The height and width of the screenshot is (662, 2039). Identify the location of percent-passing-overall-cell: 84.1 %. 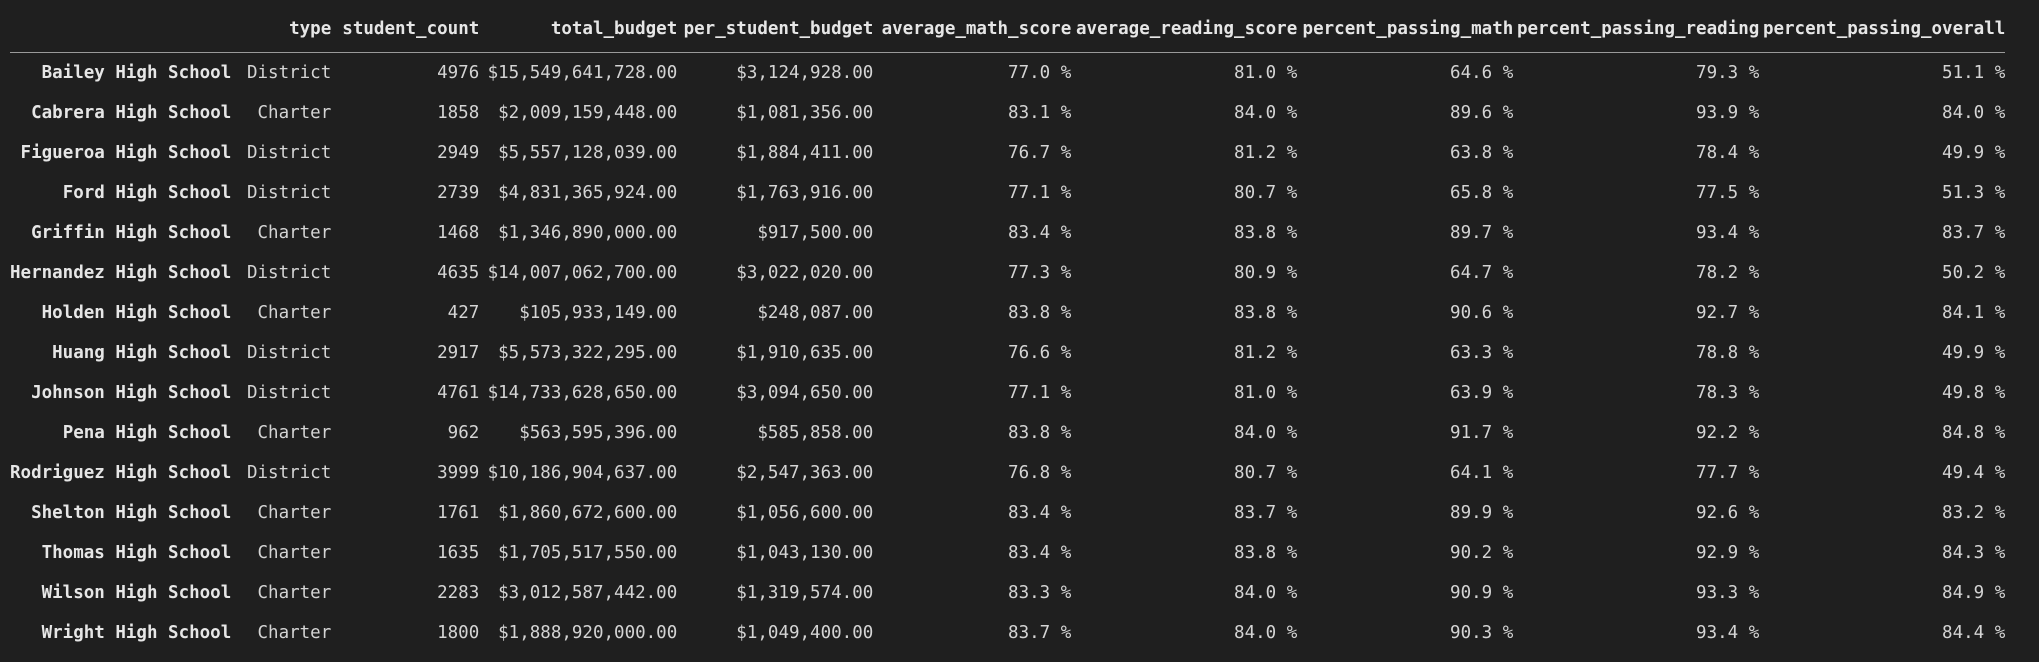
(1974, 313).